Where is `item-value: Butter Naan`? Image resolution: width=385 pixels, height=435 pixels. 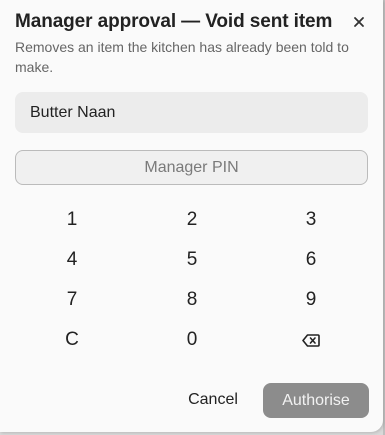
item-value: Butter Naan is located at coordinates (73, 112).